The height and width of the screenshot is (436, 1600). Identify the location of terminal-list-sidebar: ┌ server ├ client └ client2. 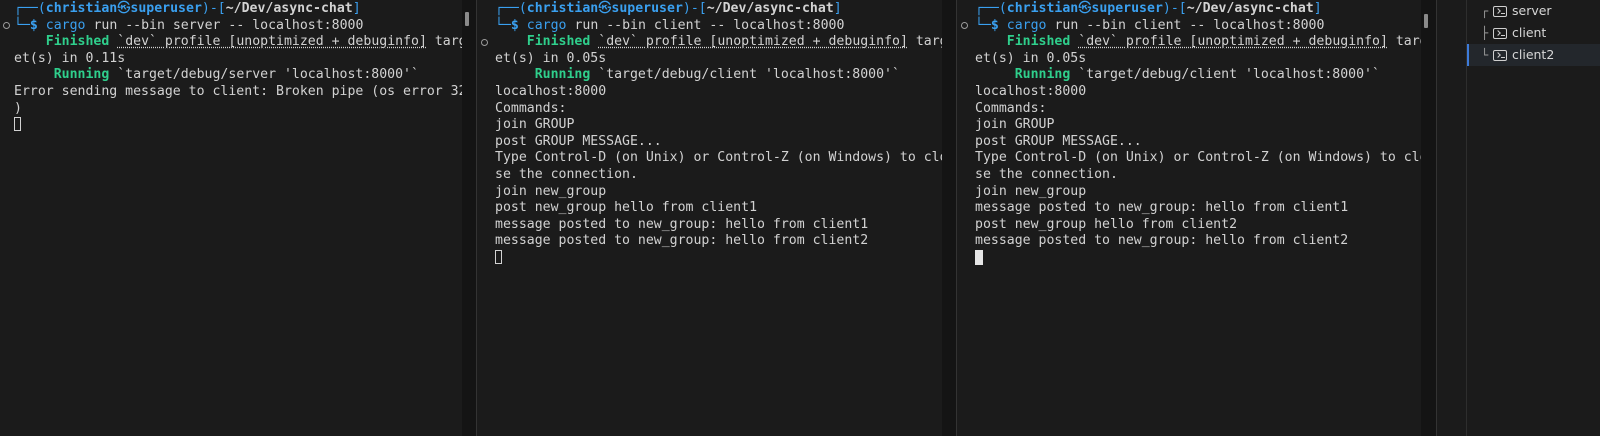
(1533, 218).